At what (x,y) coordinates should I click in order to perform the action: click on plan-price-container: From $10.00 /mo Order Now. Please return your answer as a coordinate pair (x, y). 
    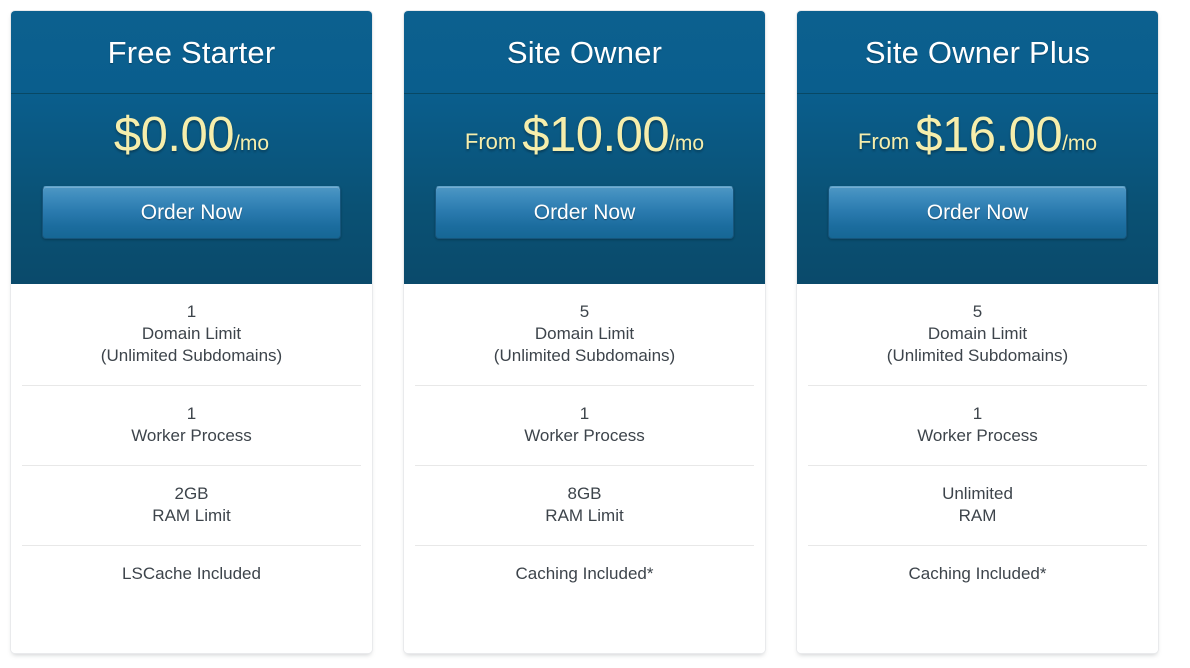
    Looking at the image, I should click on (584, 189).